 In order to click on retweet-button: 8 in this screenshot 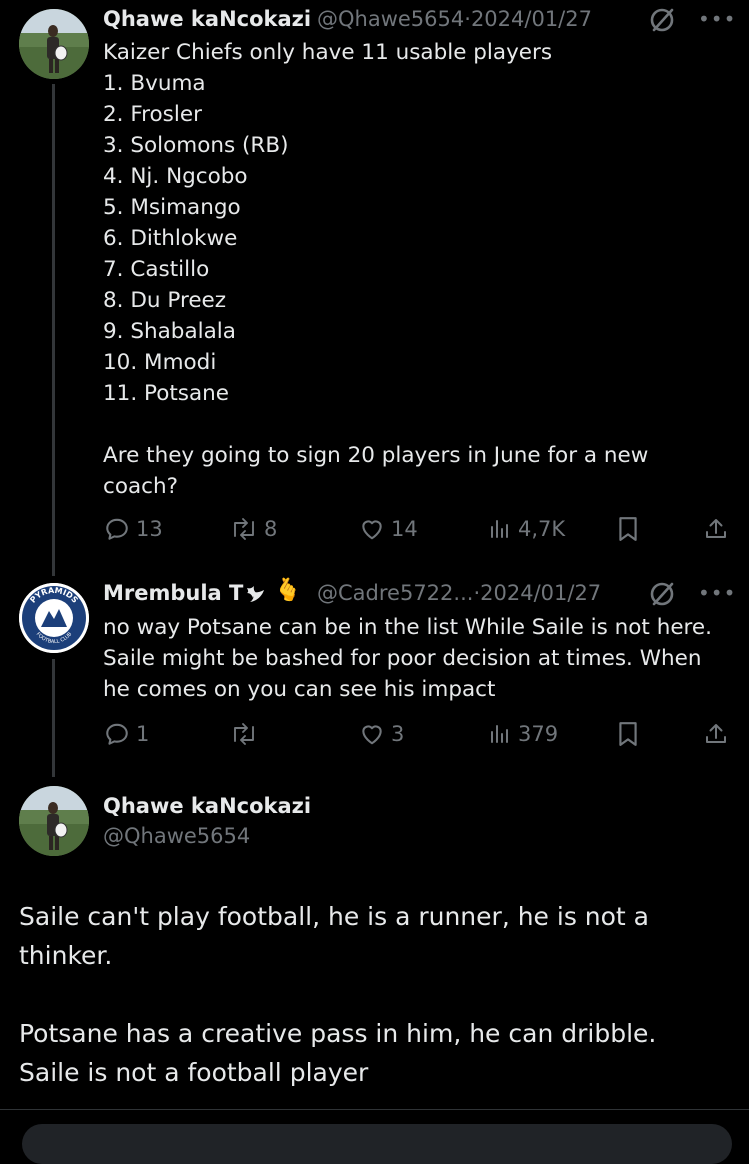, I will do `click(253, 529)`.